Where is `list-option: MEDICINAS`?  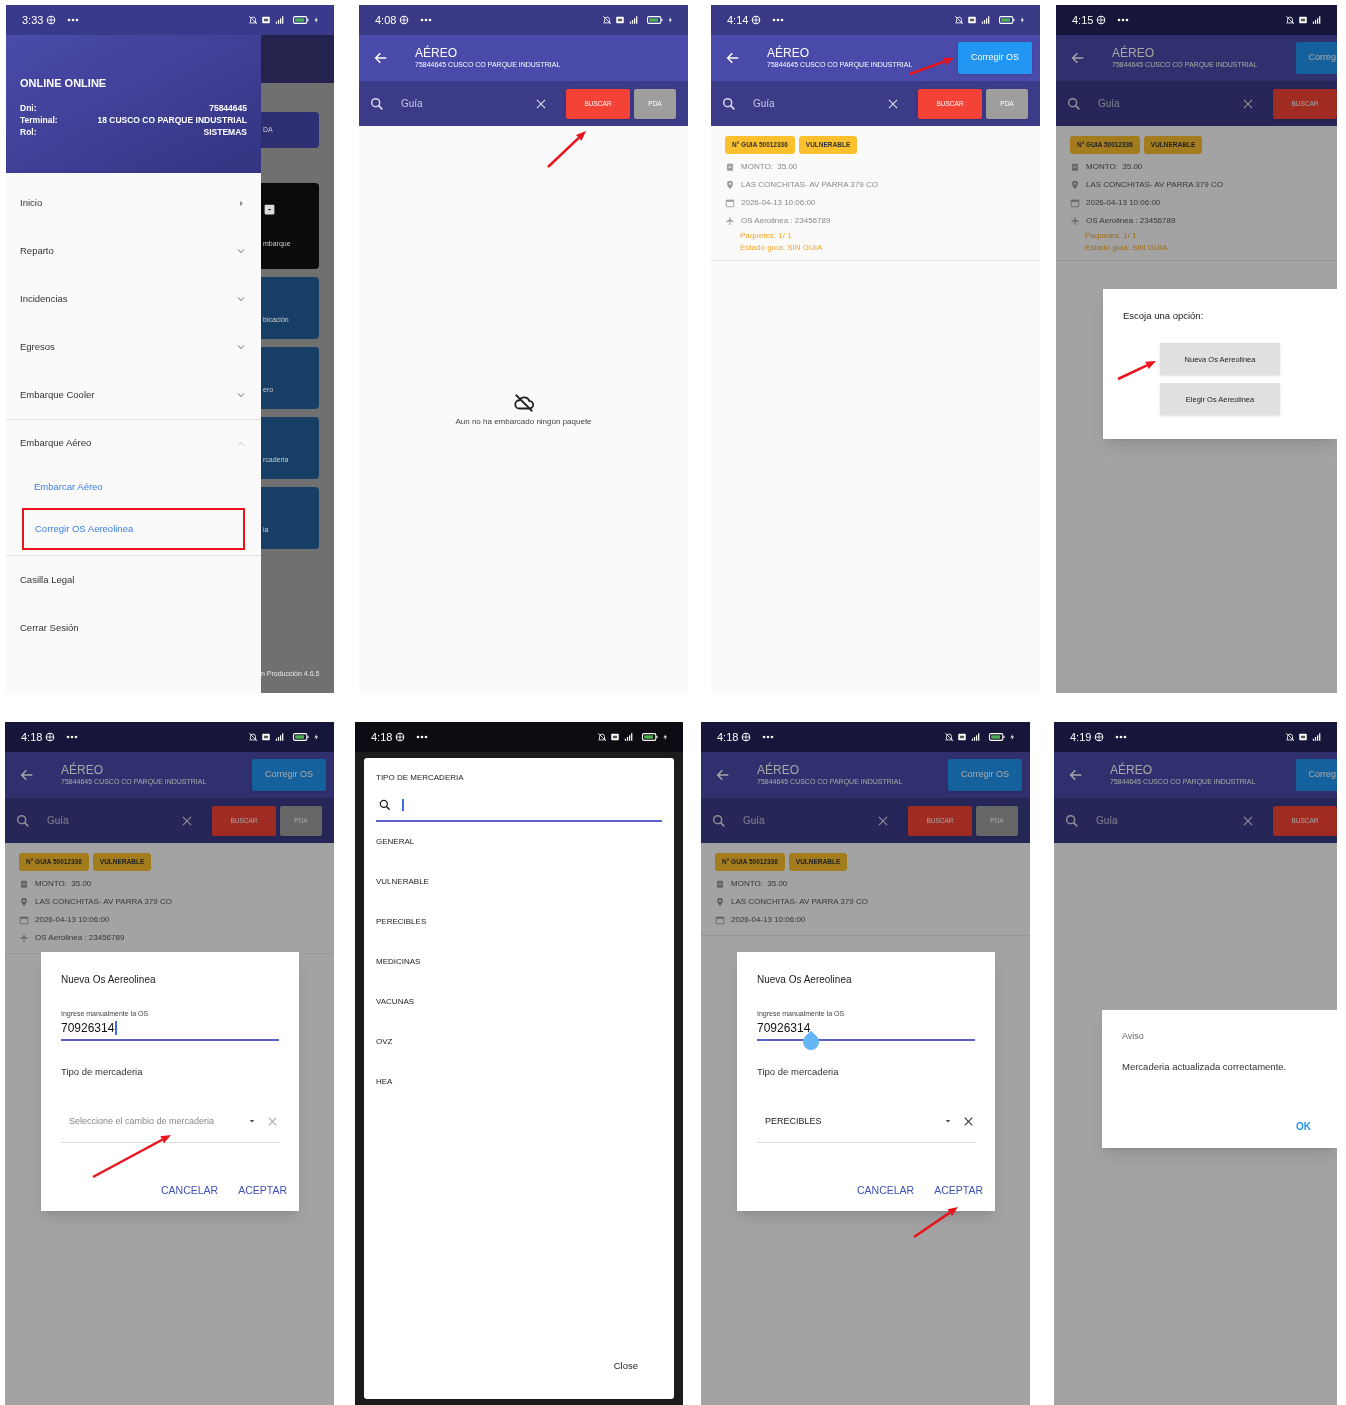 list-option: MEDICINAS is located at coordinates (519, 962).